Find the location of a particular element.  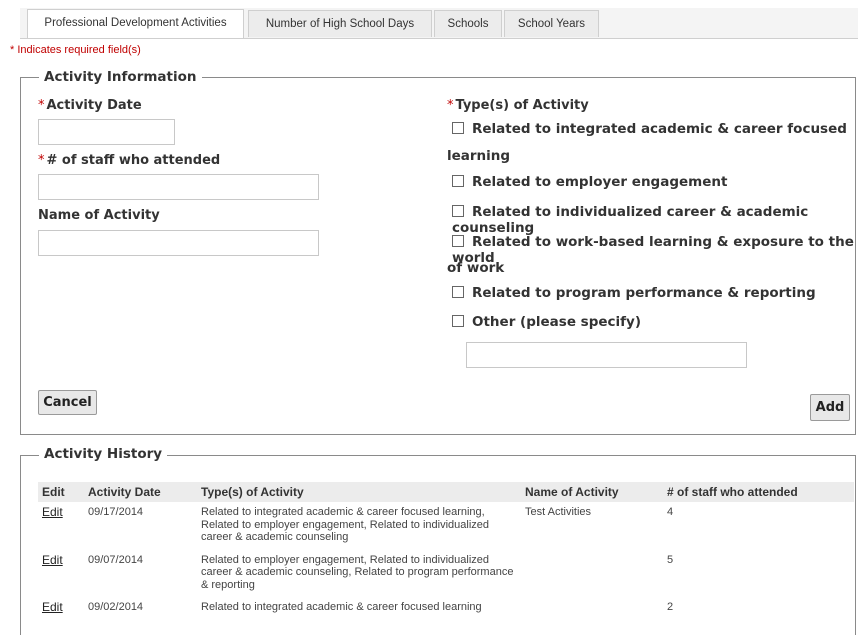

checkbox-program-performance is located at coordinates (458, 291).